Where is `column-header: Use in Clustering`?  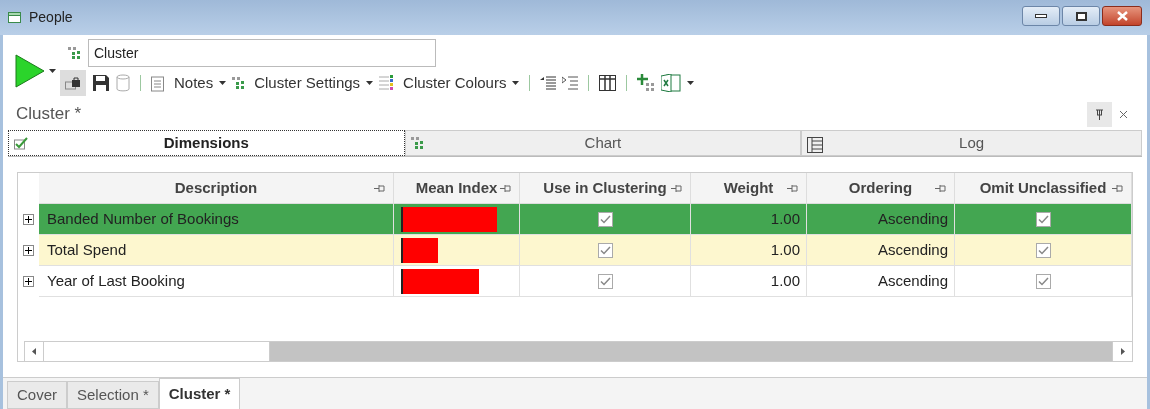 column-header: Use in Clustering is located at coordinates (605, 188).